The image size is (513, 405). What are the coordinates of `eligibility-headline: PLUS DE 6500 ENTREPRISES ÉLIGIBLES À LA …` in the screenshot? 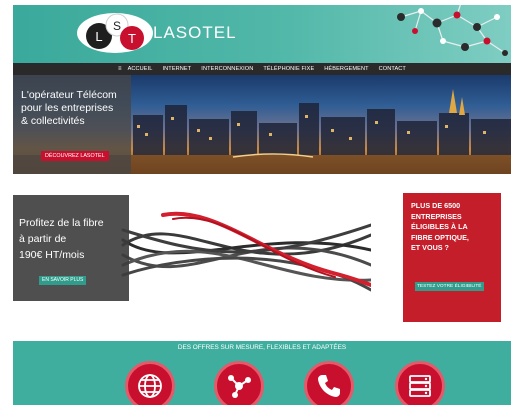 It's located at (453, 227).